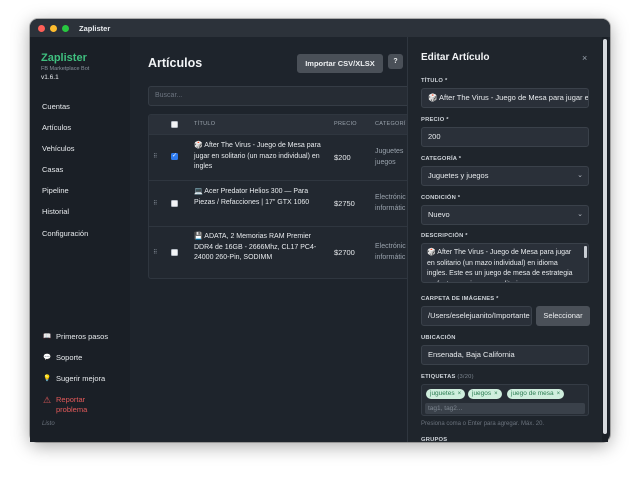 This screenshot has width=640, height=482. I want to click on tag-label: juego de mesa, so click(532, 393).